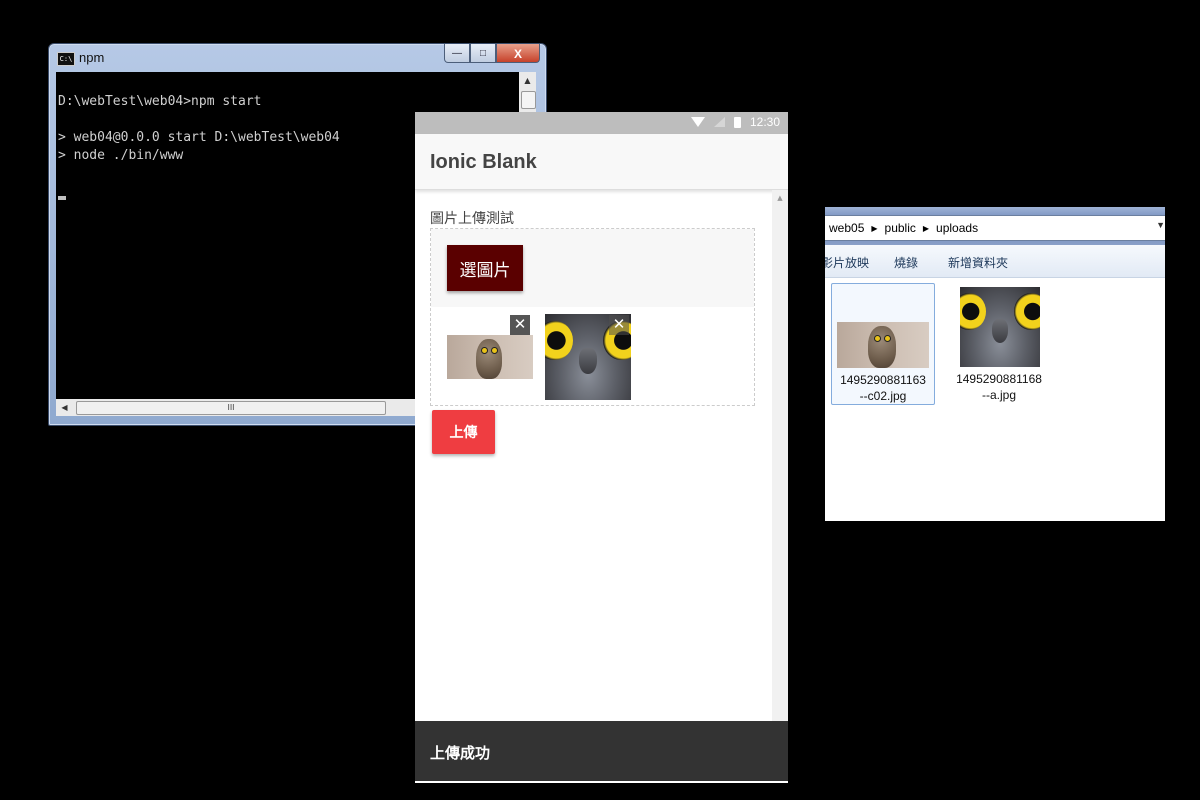 The height and width of the screenshot is (800, 1200). I want to click on console-line: > web04@0.0.0 start D:\webTest\web04, so click(199, 137).